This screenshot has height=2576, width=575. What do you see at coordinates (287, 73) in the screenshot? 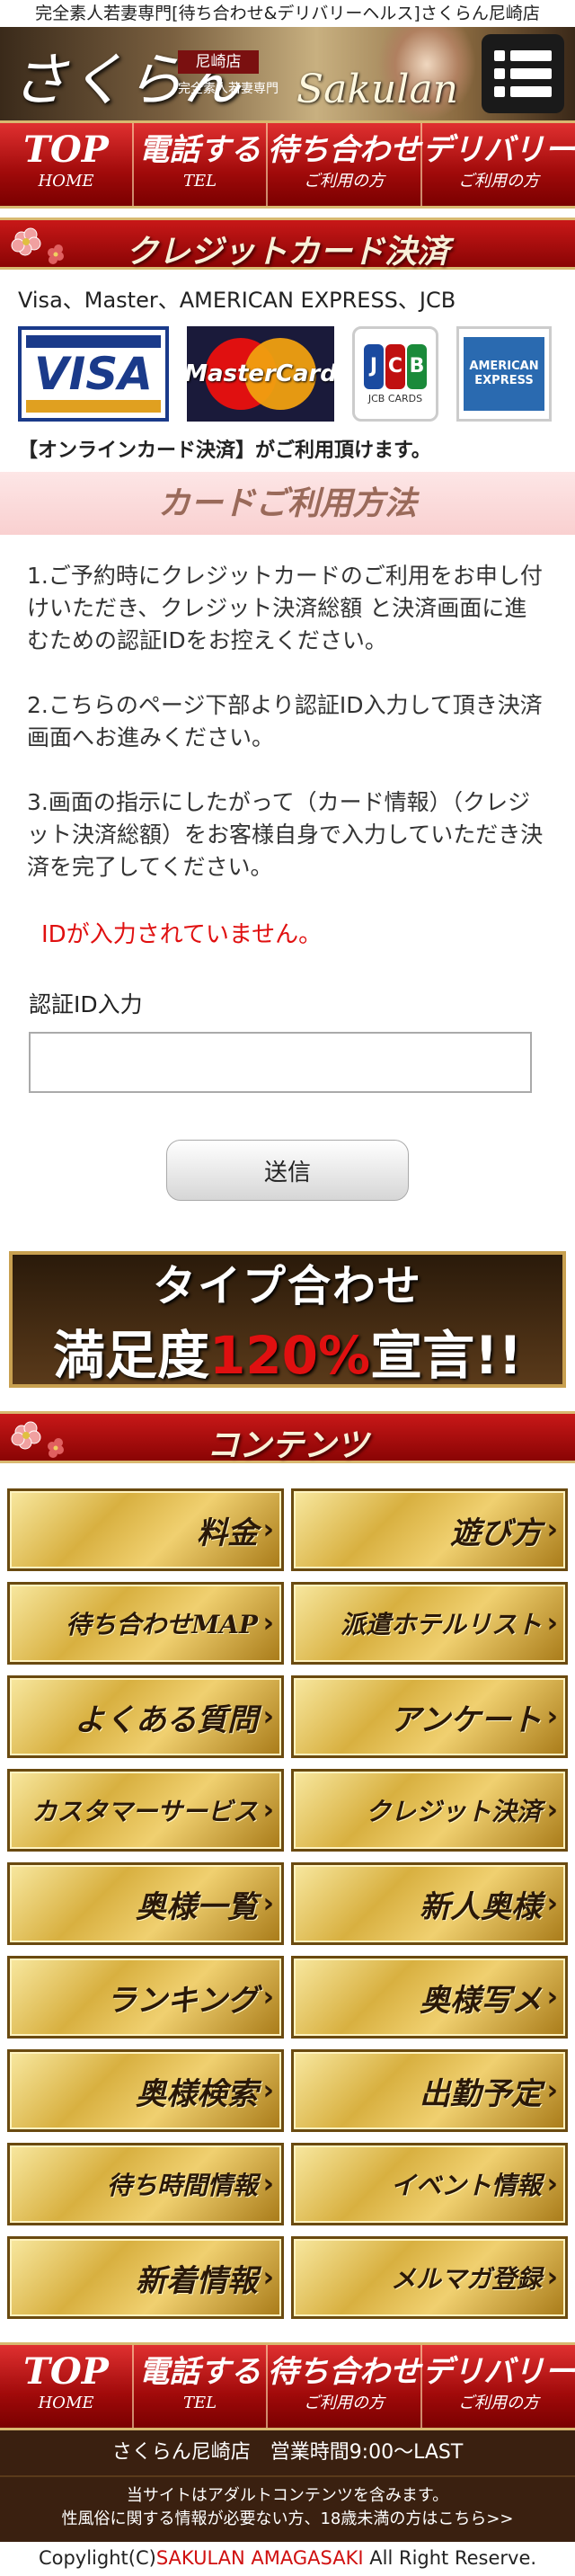
I see `header-banner: さくらん 尼崎店 完全素人若妻専門 Sakulan` at bounding box center [287, 73].